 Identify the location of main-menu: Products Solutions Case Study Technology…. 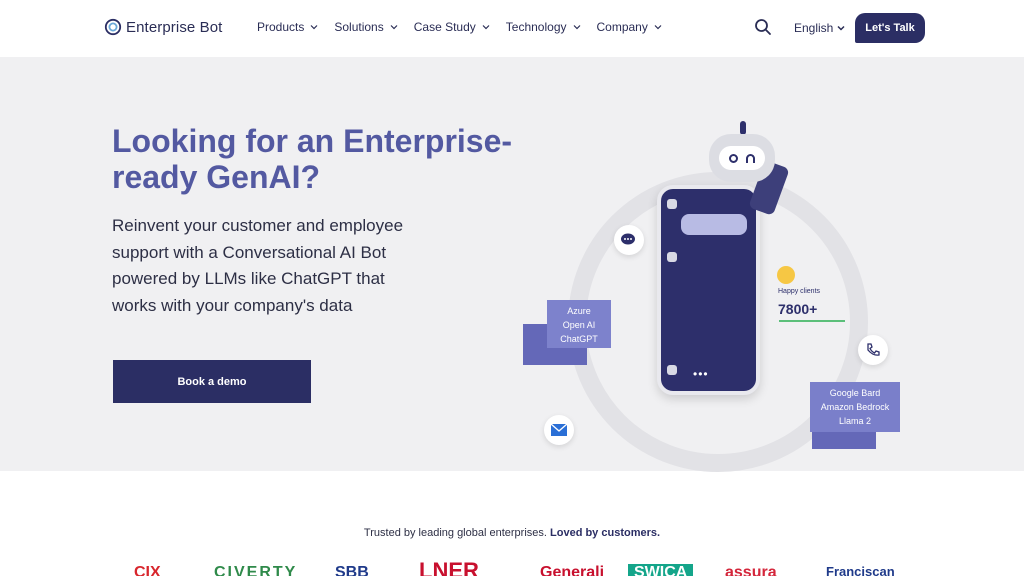
(467, 27).